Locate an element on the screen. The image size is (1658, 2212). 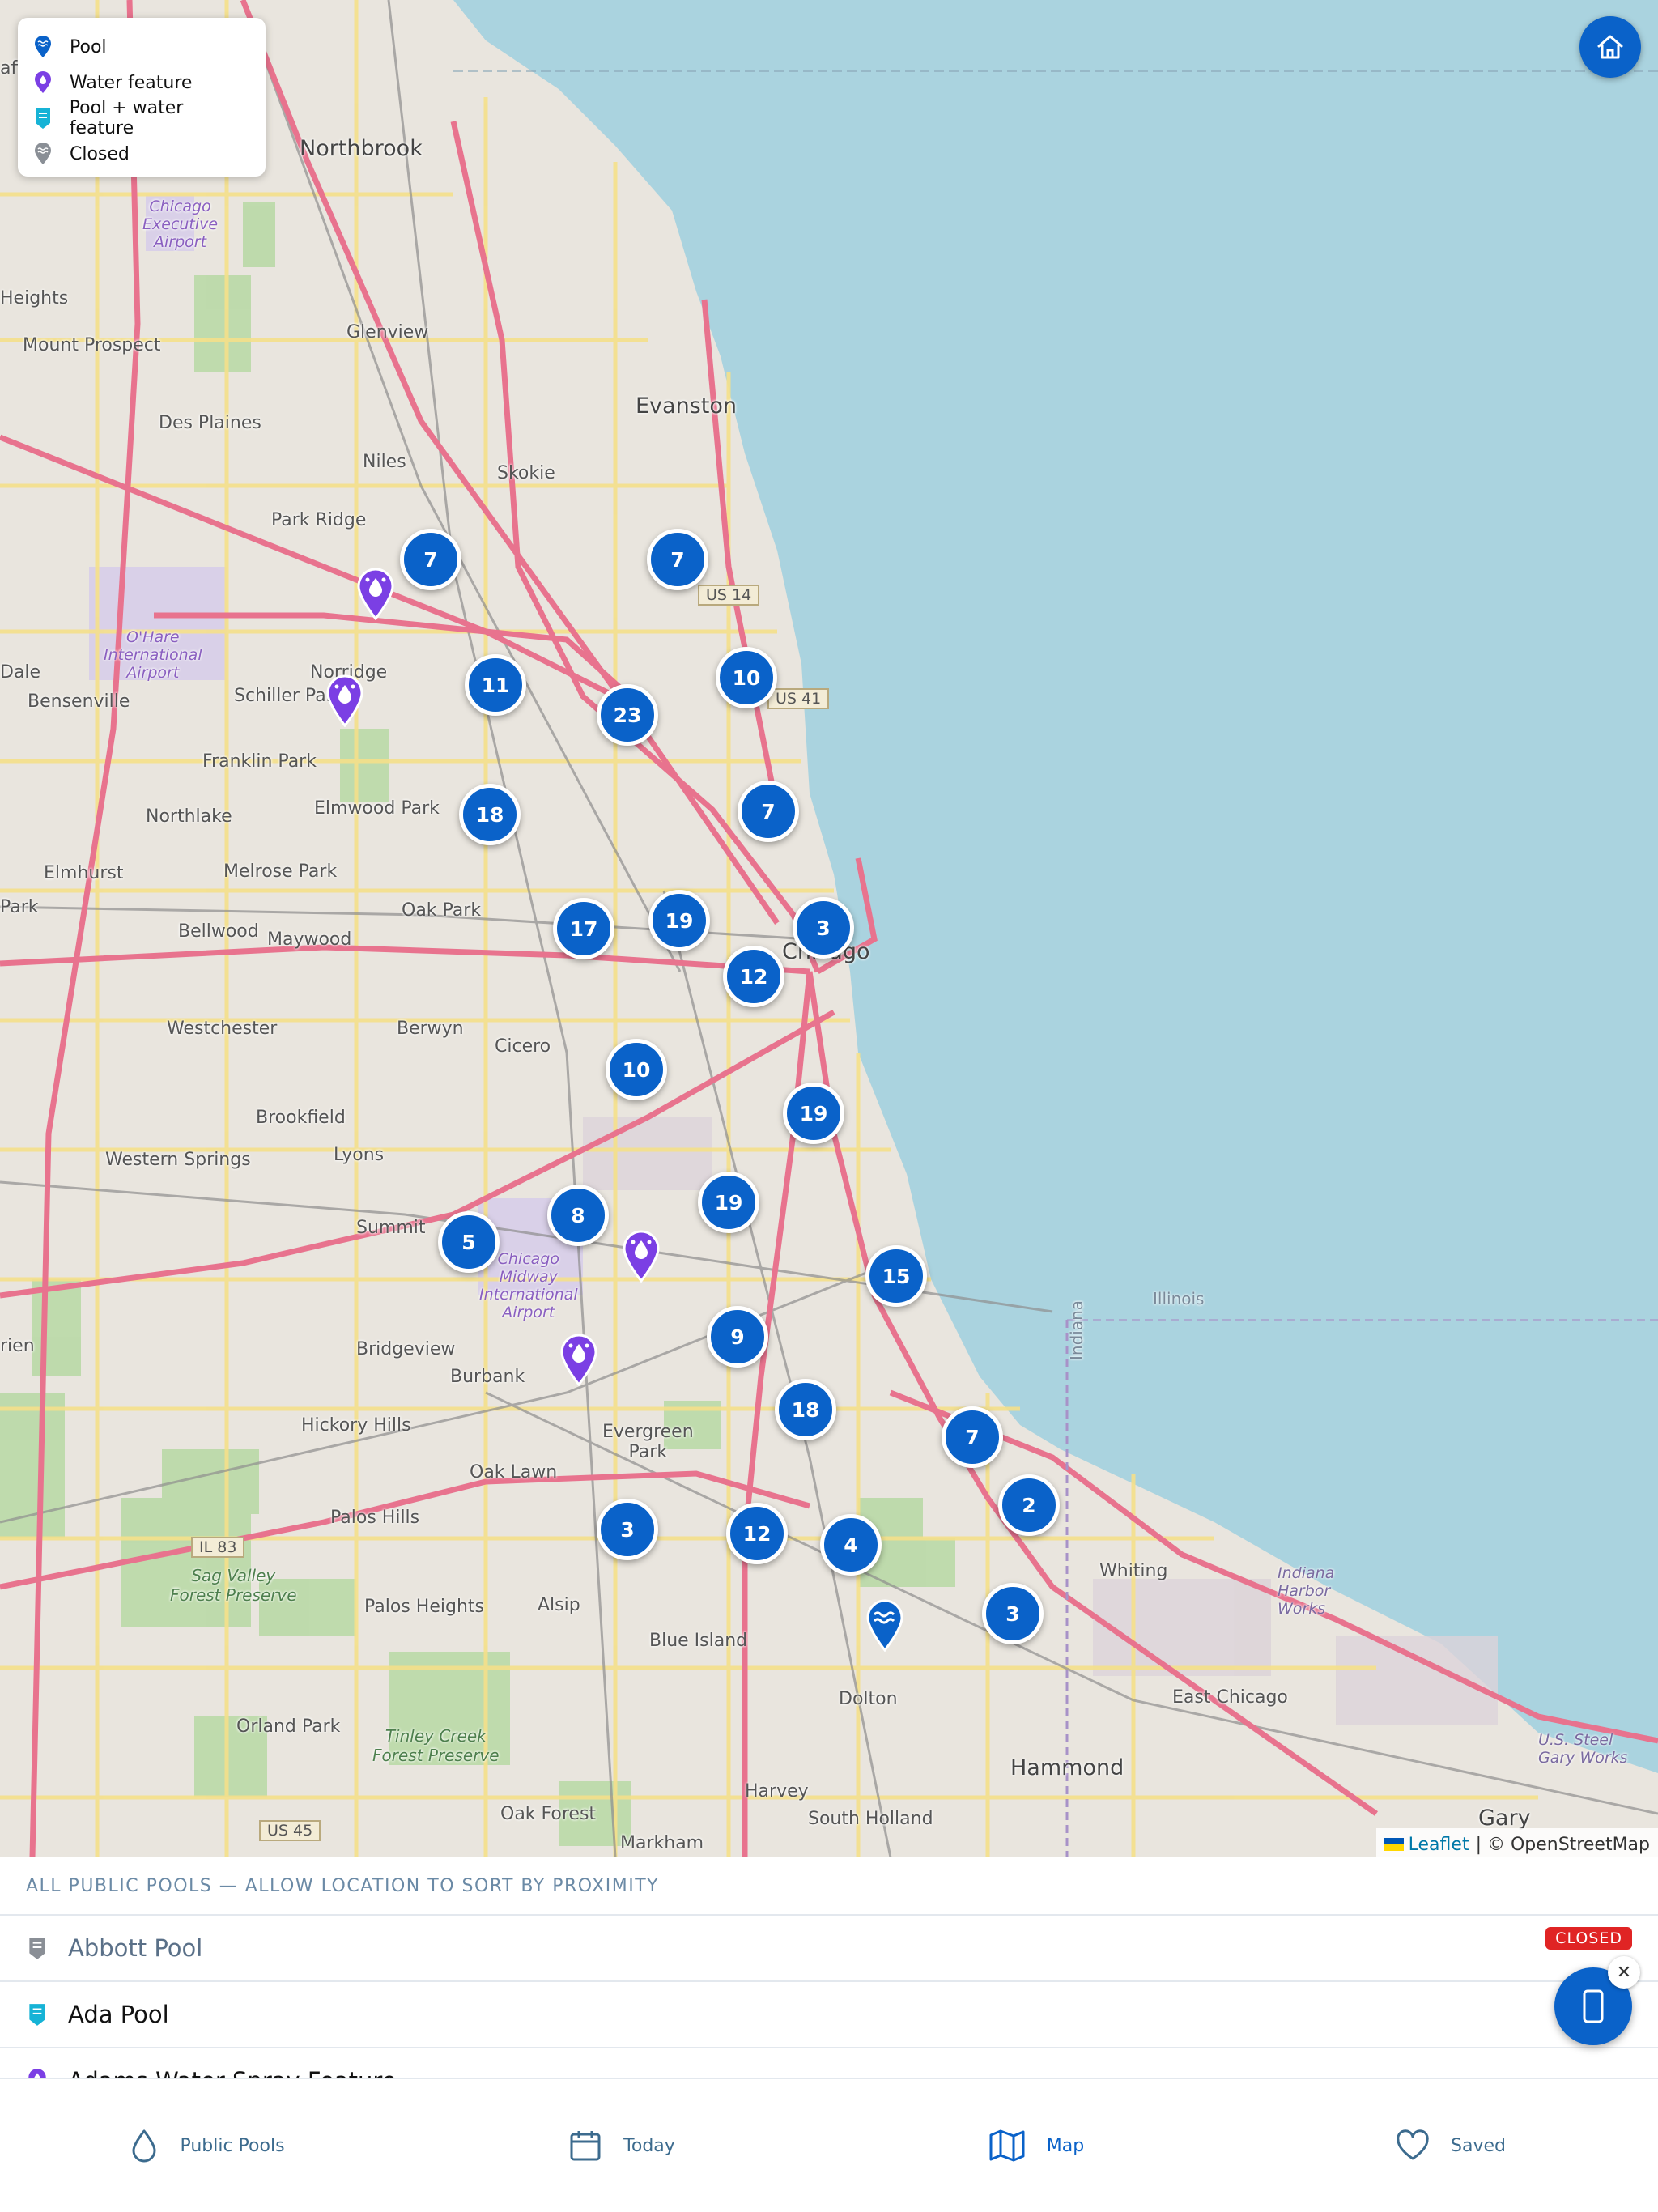
map-attribution: Leaflet | © OpenStreetMap is located at coordinates (1516, 1843).